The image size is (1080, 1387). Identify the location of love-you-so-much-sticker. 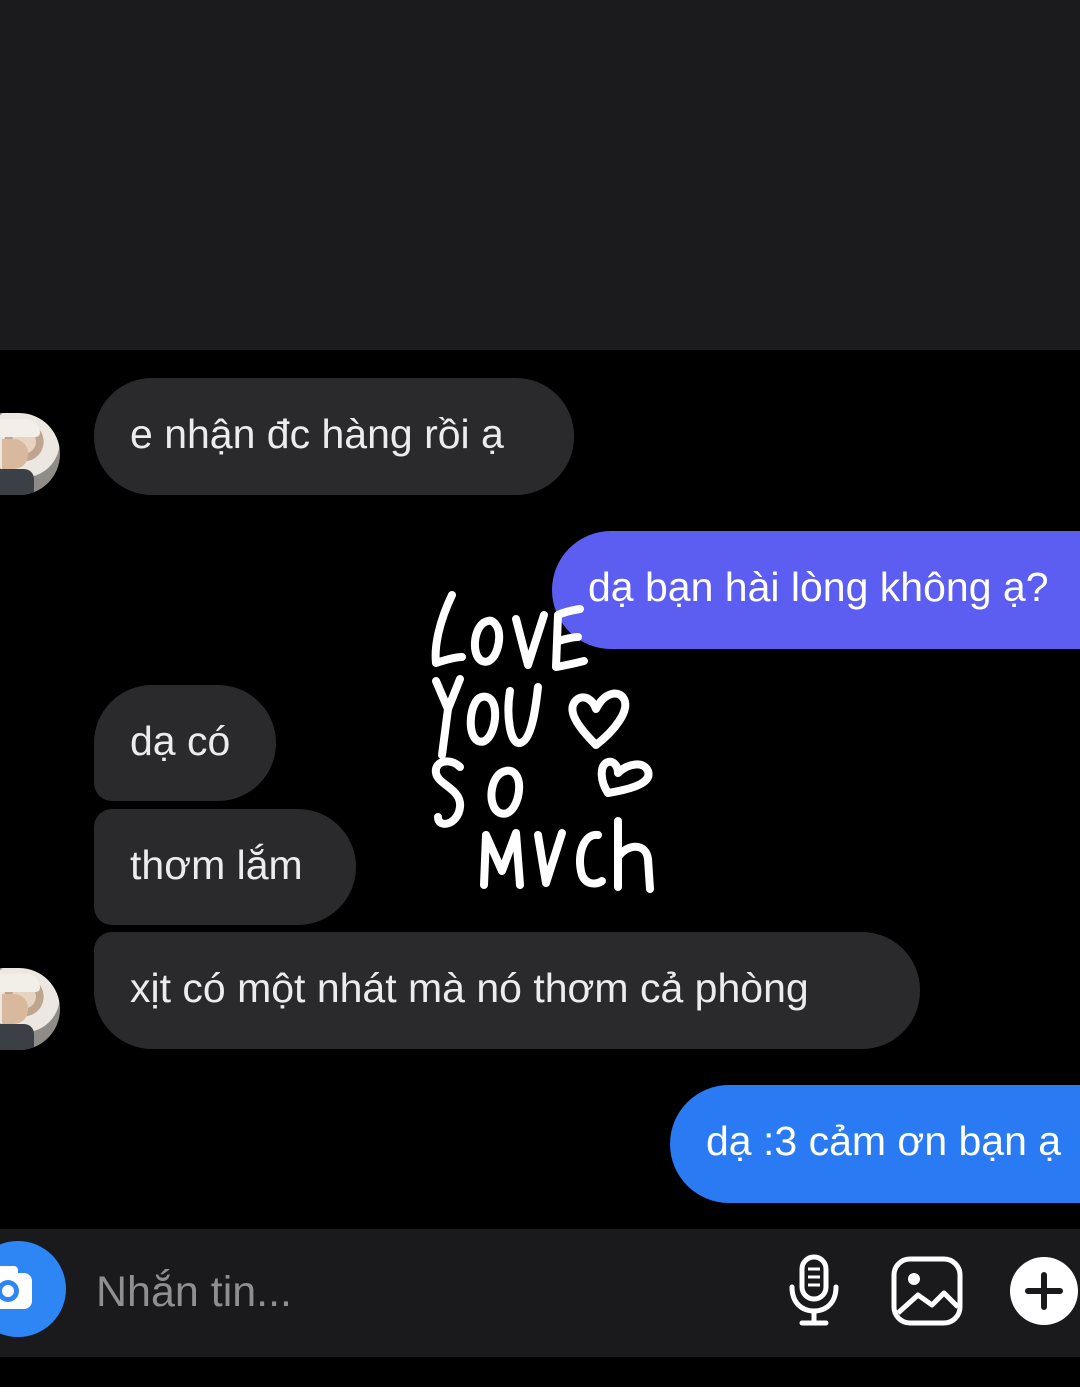
(542, 742).